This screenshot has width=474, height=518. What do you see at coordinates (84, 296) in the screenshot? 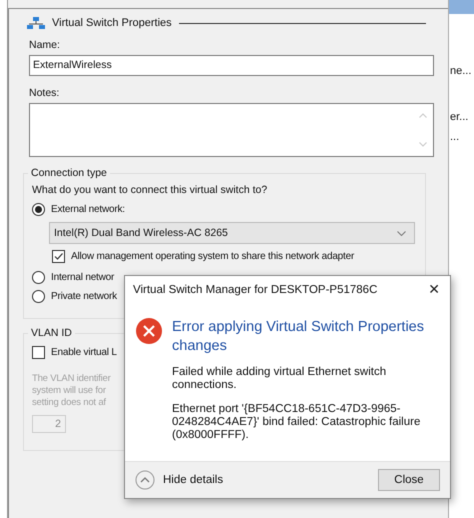
I see `radio-label: Private network` at bounding box center [84, 296].